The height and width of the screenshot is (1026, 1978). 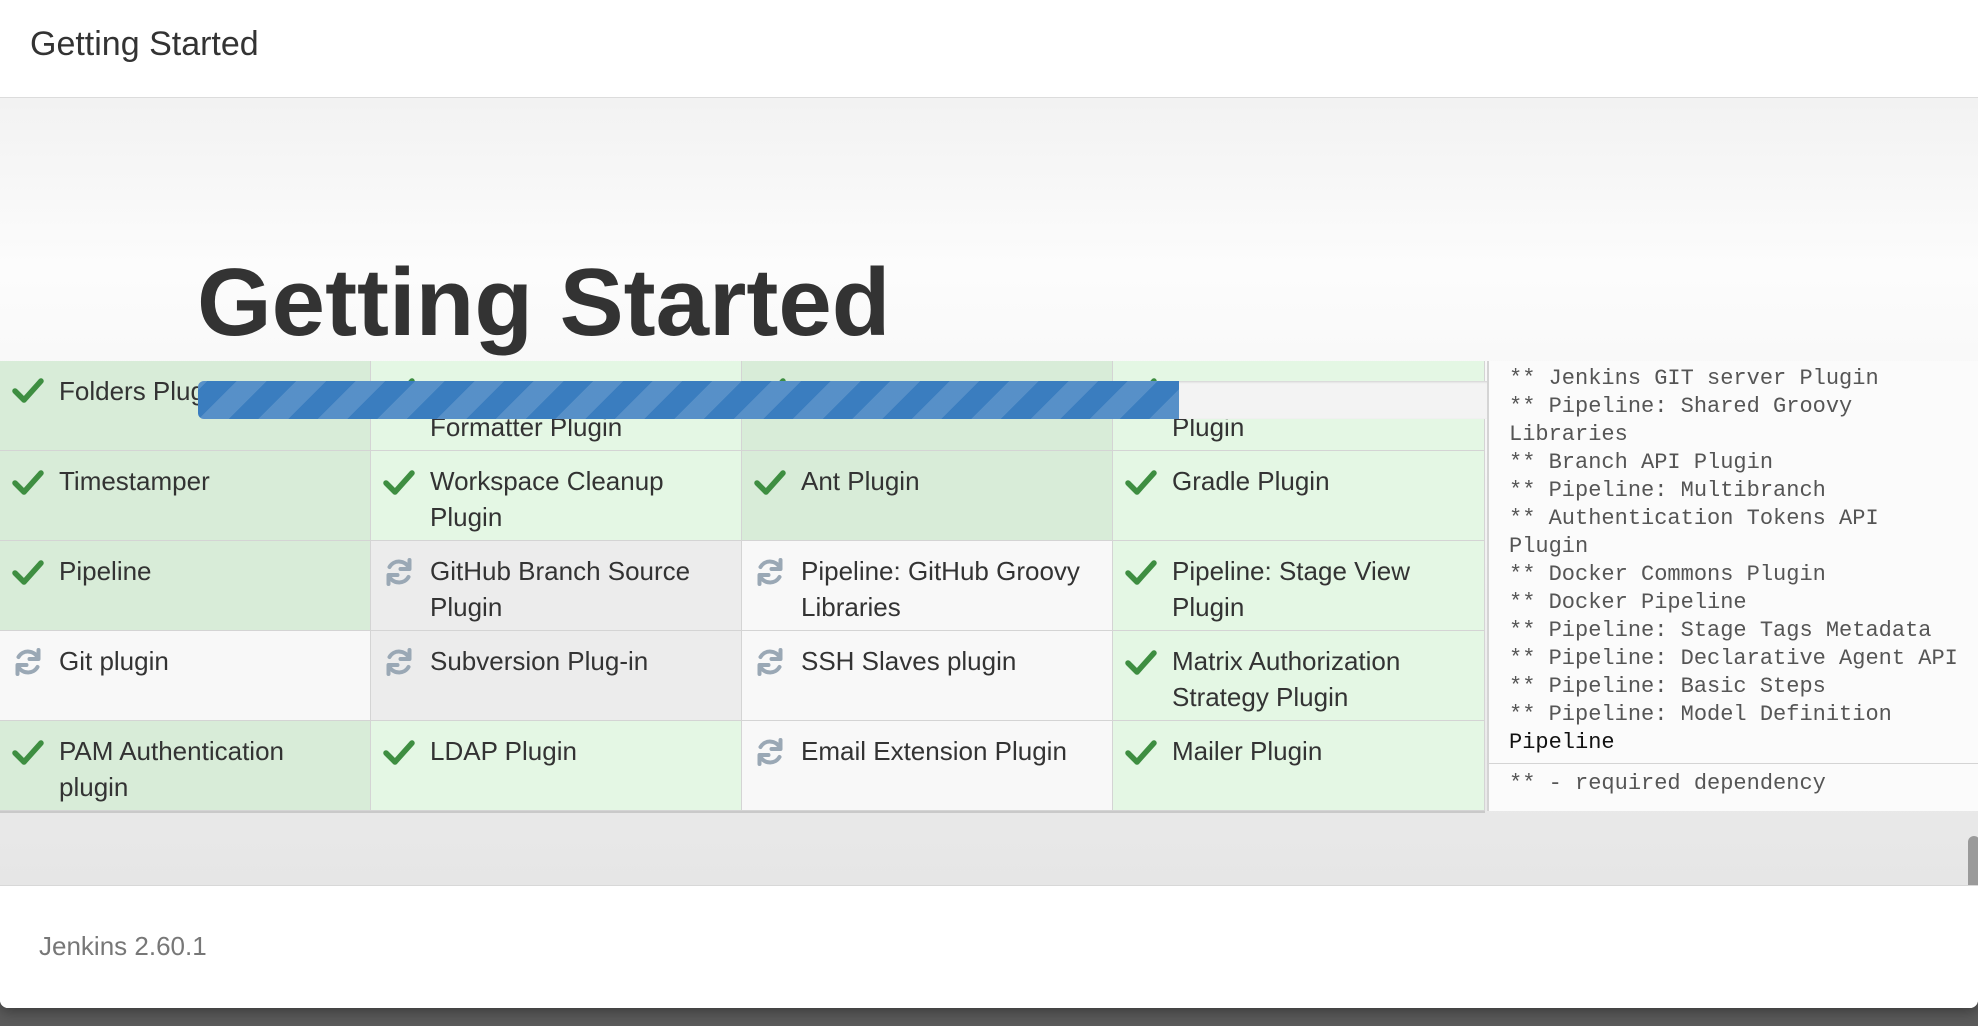 I want to click on plugin-label: LDAP Plugin, so click(x=503, y=751).